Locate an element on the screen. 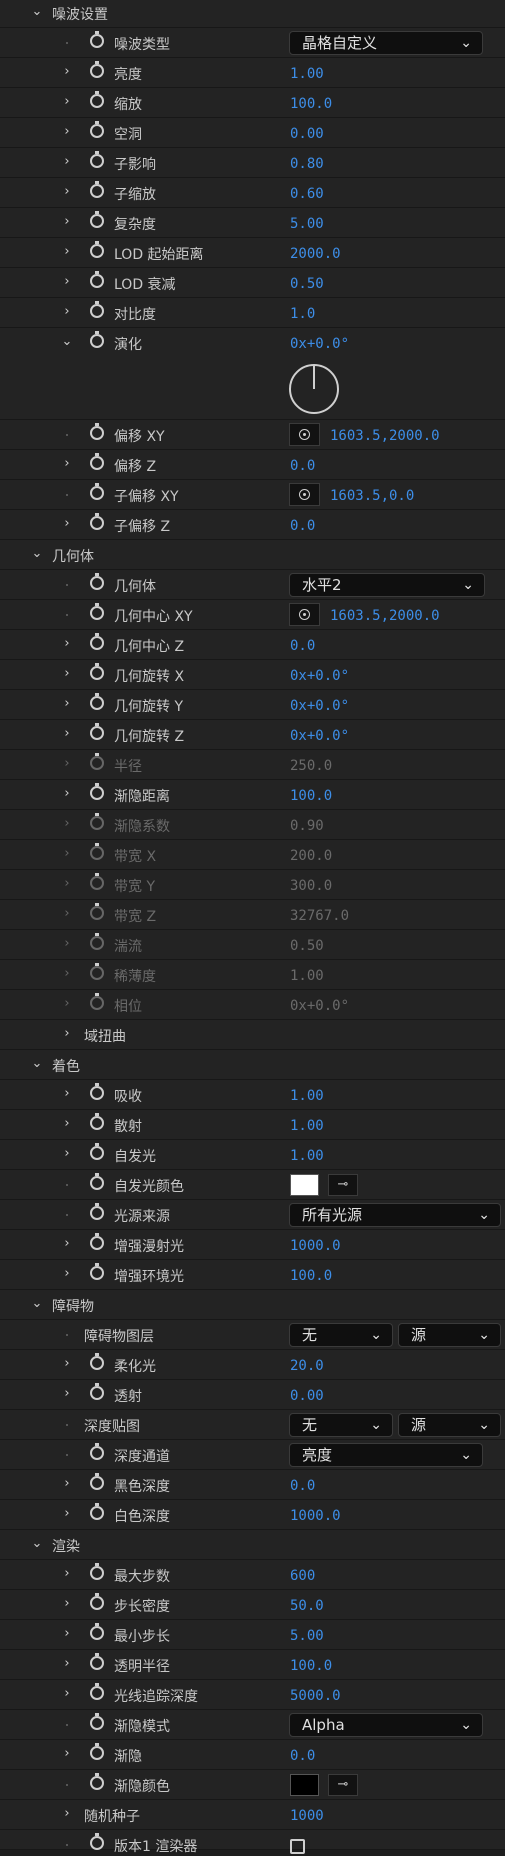 The height and width of the screenshot is (1856, 505). eyedropper-icon: ⊸ is located at coordinates (343, 1185).